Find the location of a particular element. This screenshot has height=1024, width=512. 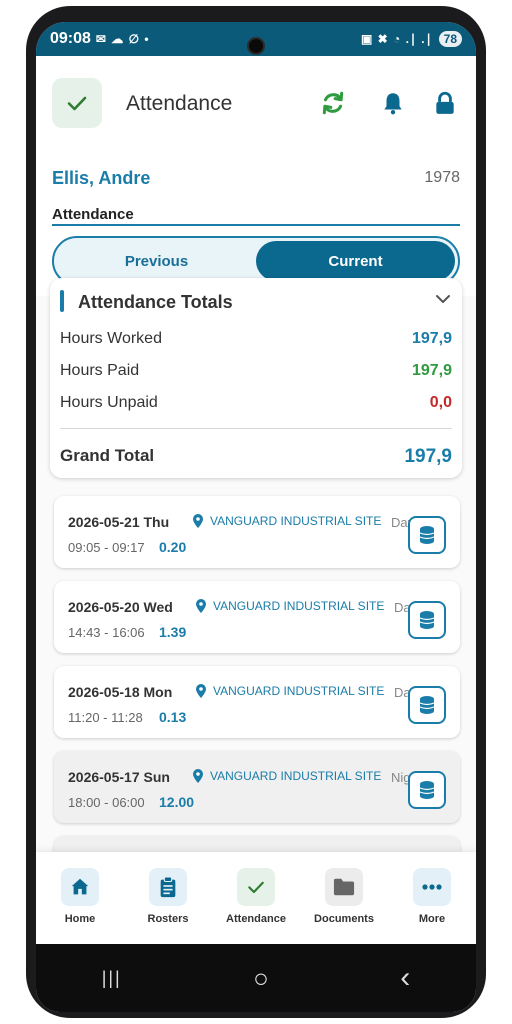

front-camera is located at coordinates (256, 46).